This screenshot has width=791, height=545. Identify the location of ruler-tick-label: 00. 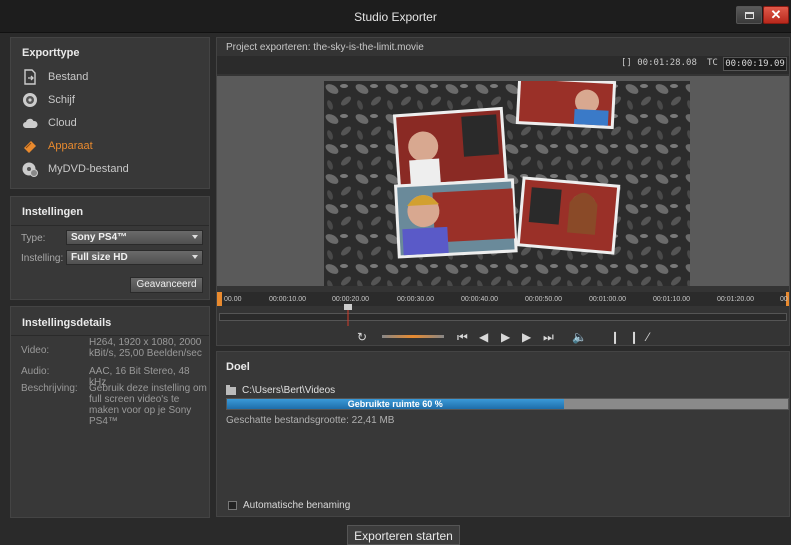
(784, 299).